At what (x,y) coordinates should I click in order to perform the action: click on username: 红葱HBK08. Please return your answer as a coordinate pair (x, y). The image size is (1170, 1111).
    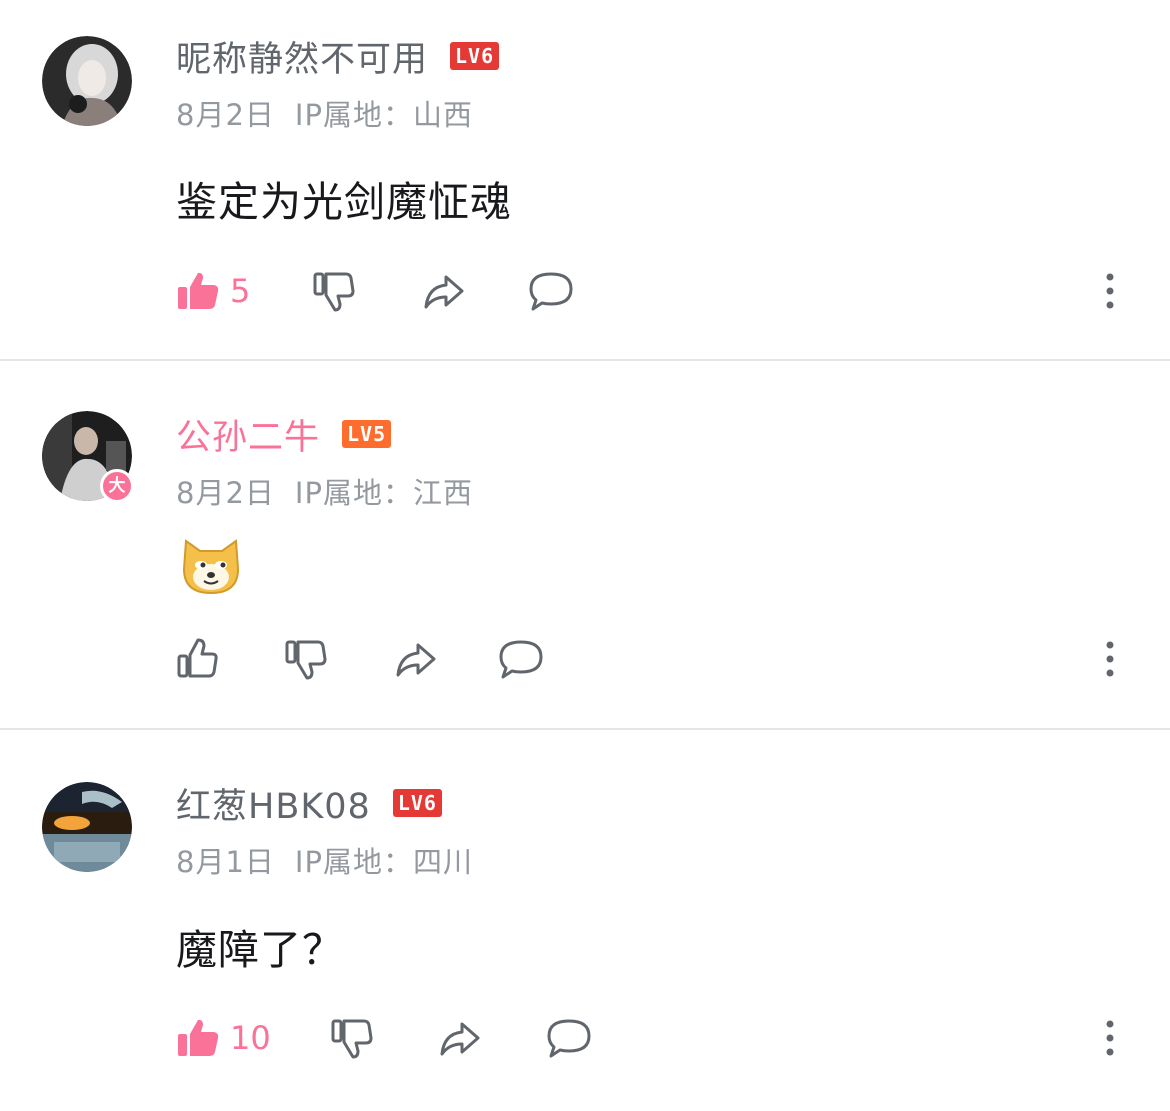
    Looking at the image, I should click on (273, 803).